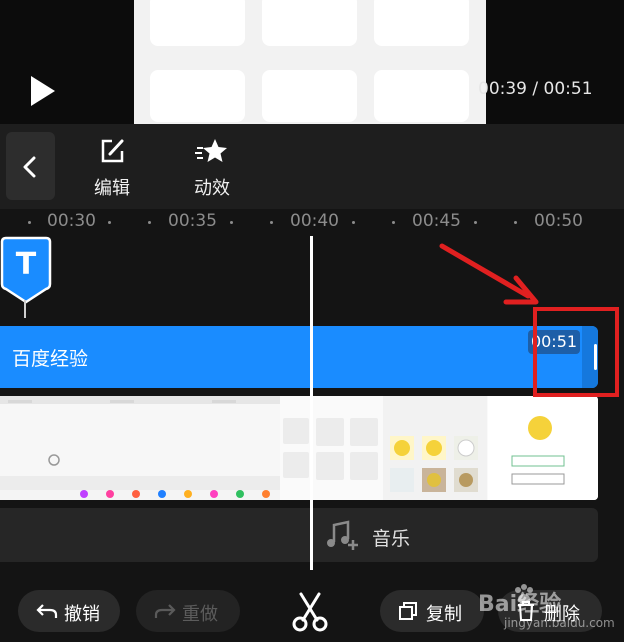  I want to click on copy-icon, so click(408, 611).